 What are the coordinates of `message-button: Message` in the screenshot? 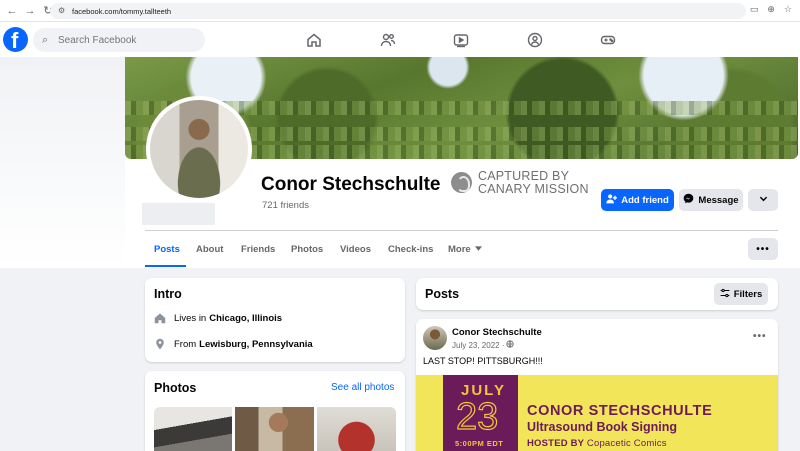 It's located at (711, 200).